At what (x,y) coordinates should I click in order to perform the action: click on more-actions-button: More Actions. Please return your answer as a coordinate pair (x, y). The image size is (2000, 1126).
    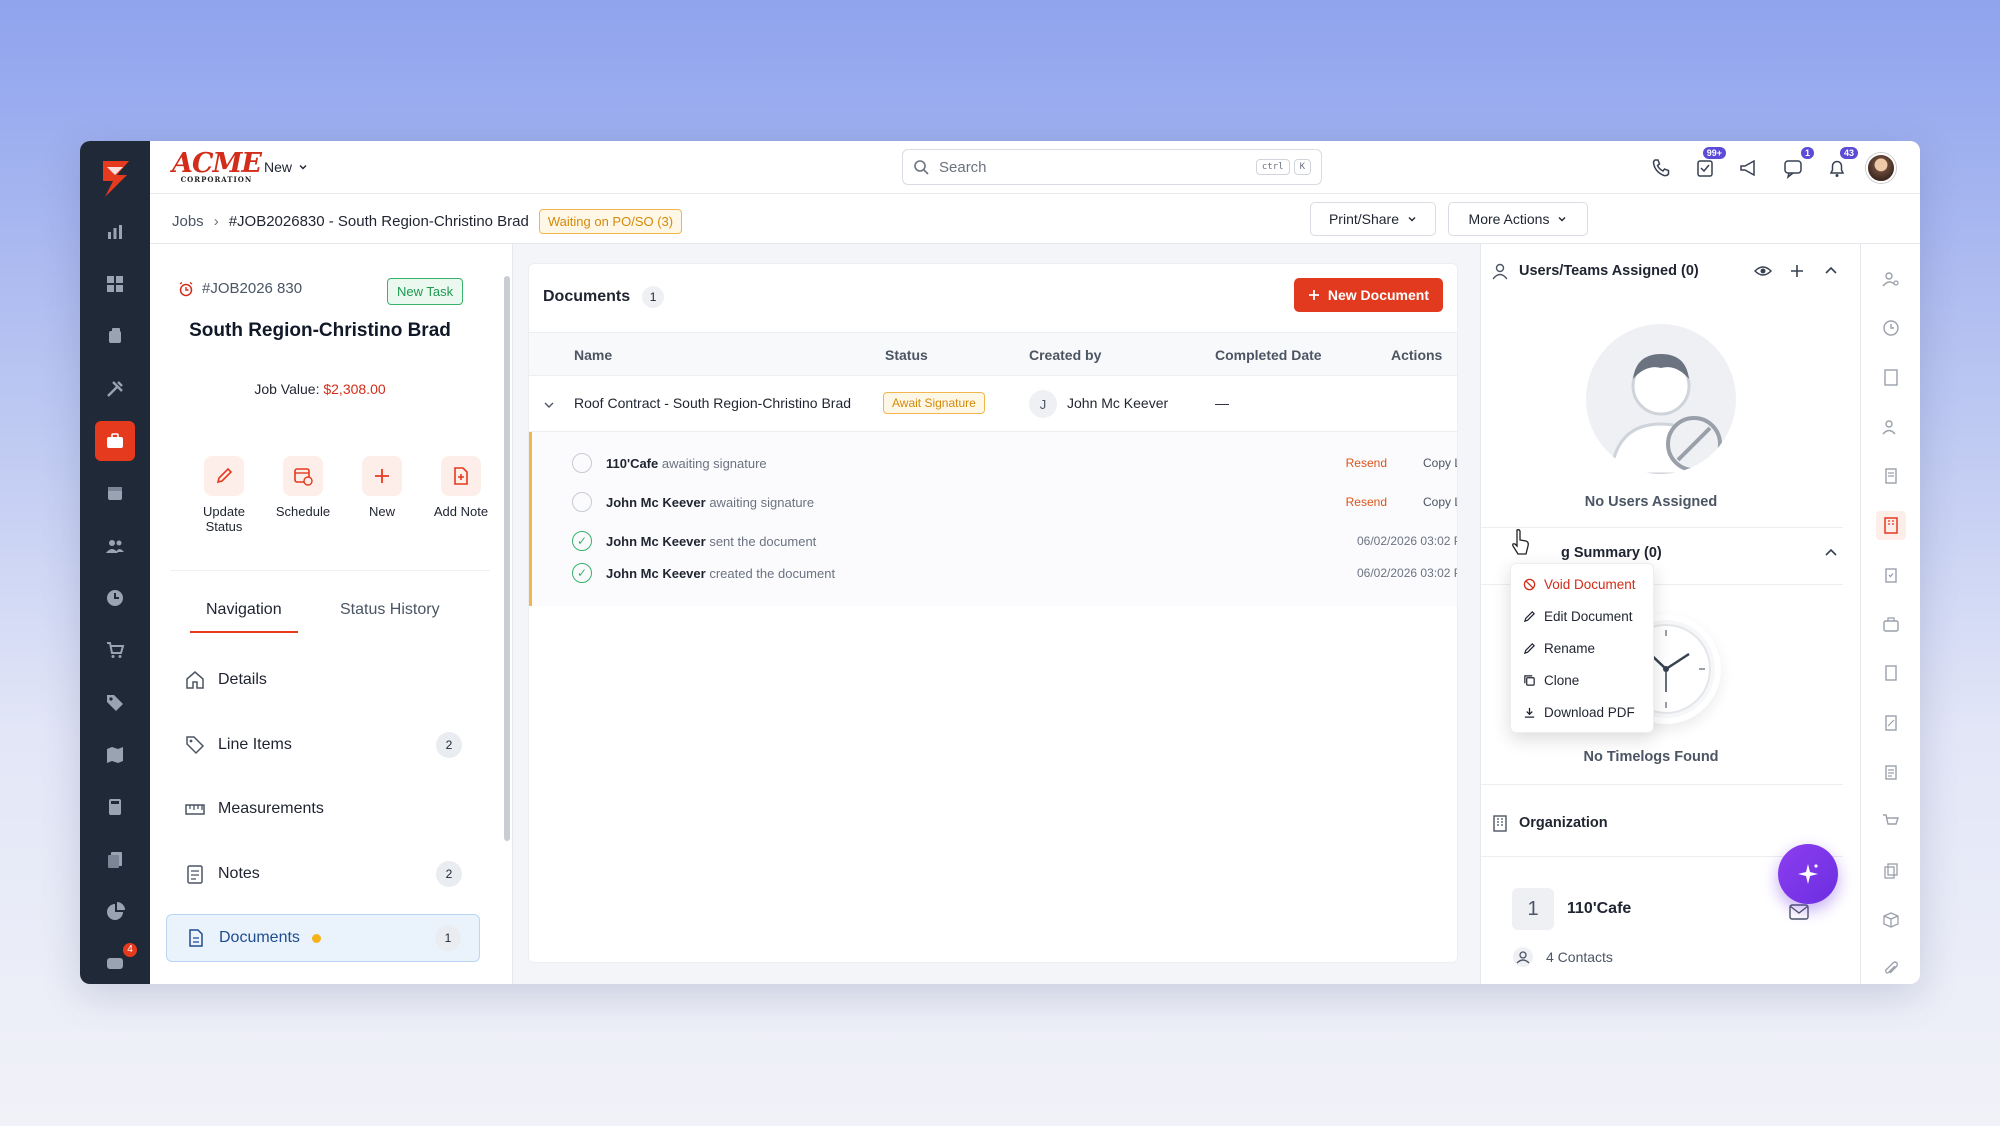
    Looking at the image, I should click on (1518, 219).